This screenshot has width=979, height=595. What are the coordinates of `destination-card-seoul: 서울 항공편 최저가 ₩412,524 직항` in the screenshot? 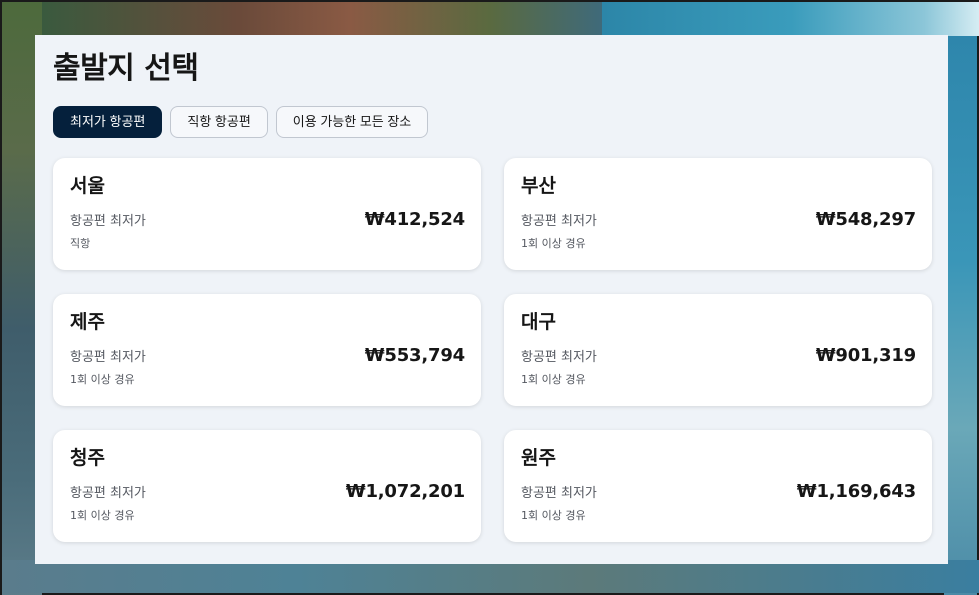 It's located at (267, 214).